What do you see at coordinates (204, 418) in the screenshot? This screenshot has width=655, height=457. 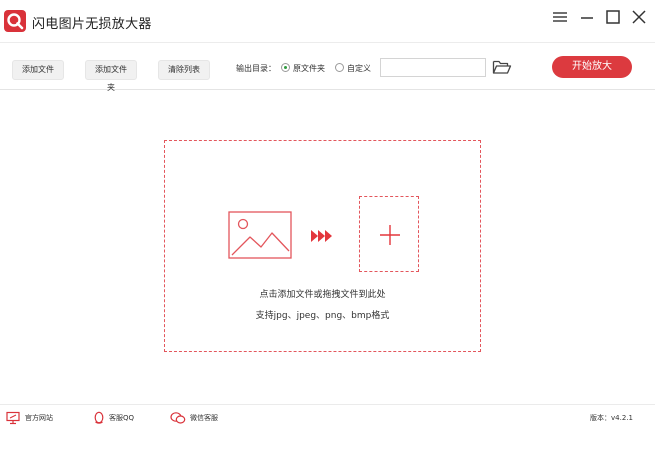 I see `wechat-support-label: 微信客服` at bounding box center [204, 418].